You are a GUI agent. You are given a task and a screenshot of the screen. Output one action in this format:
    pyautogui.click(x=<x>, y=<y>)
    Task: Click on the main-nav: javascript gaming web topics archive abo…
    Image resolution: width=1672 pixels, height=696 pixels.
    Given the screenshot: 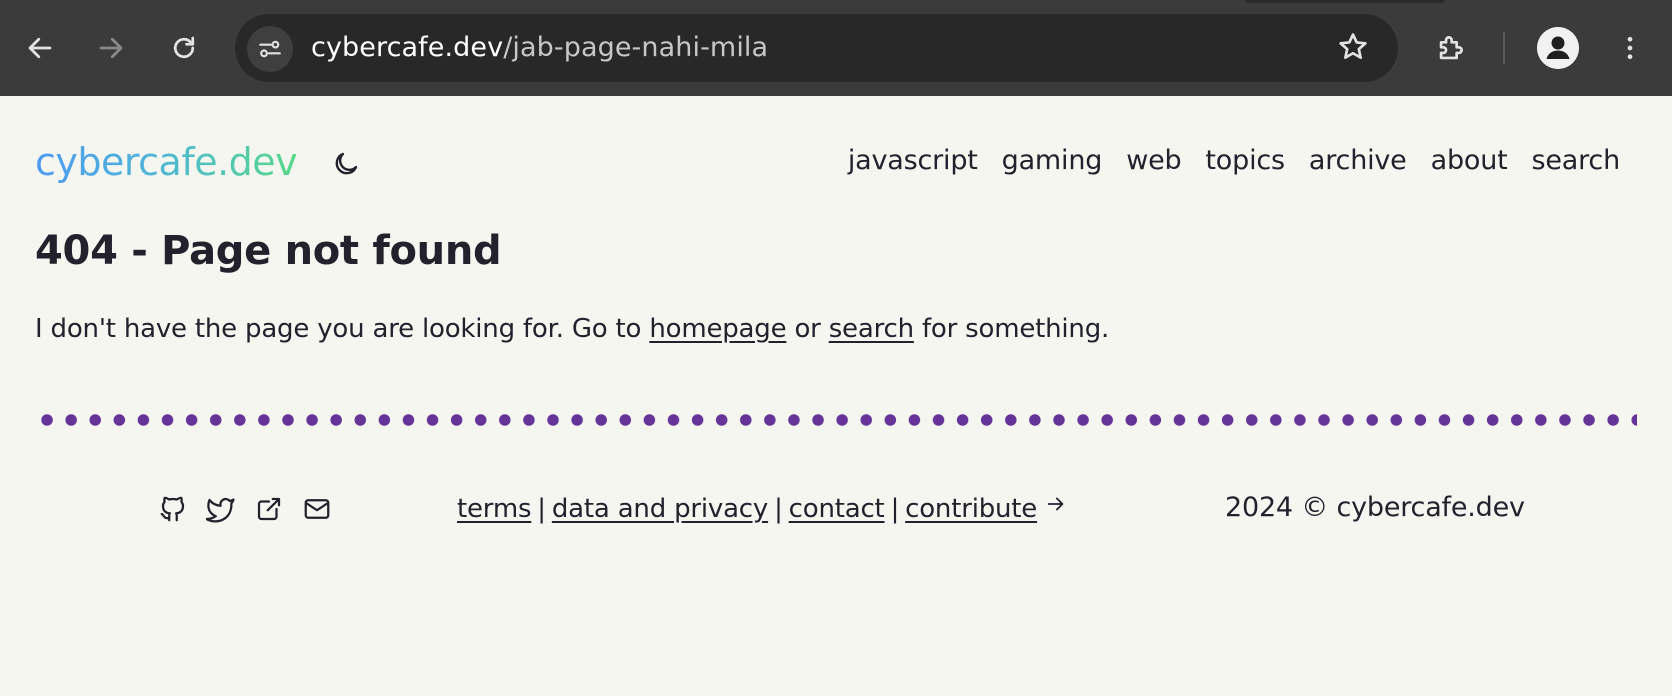 What is the action you would take?
    pyautogui.click(x=1222, y=160)
    